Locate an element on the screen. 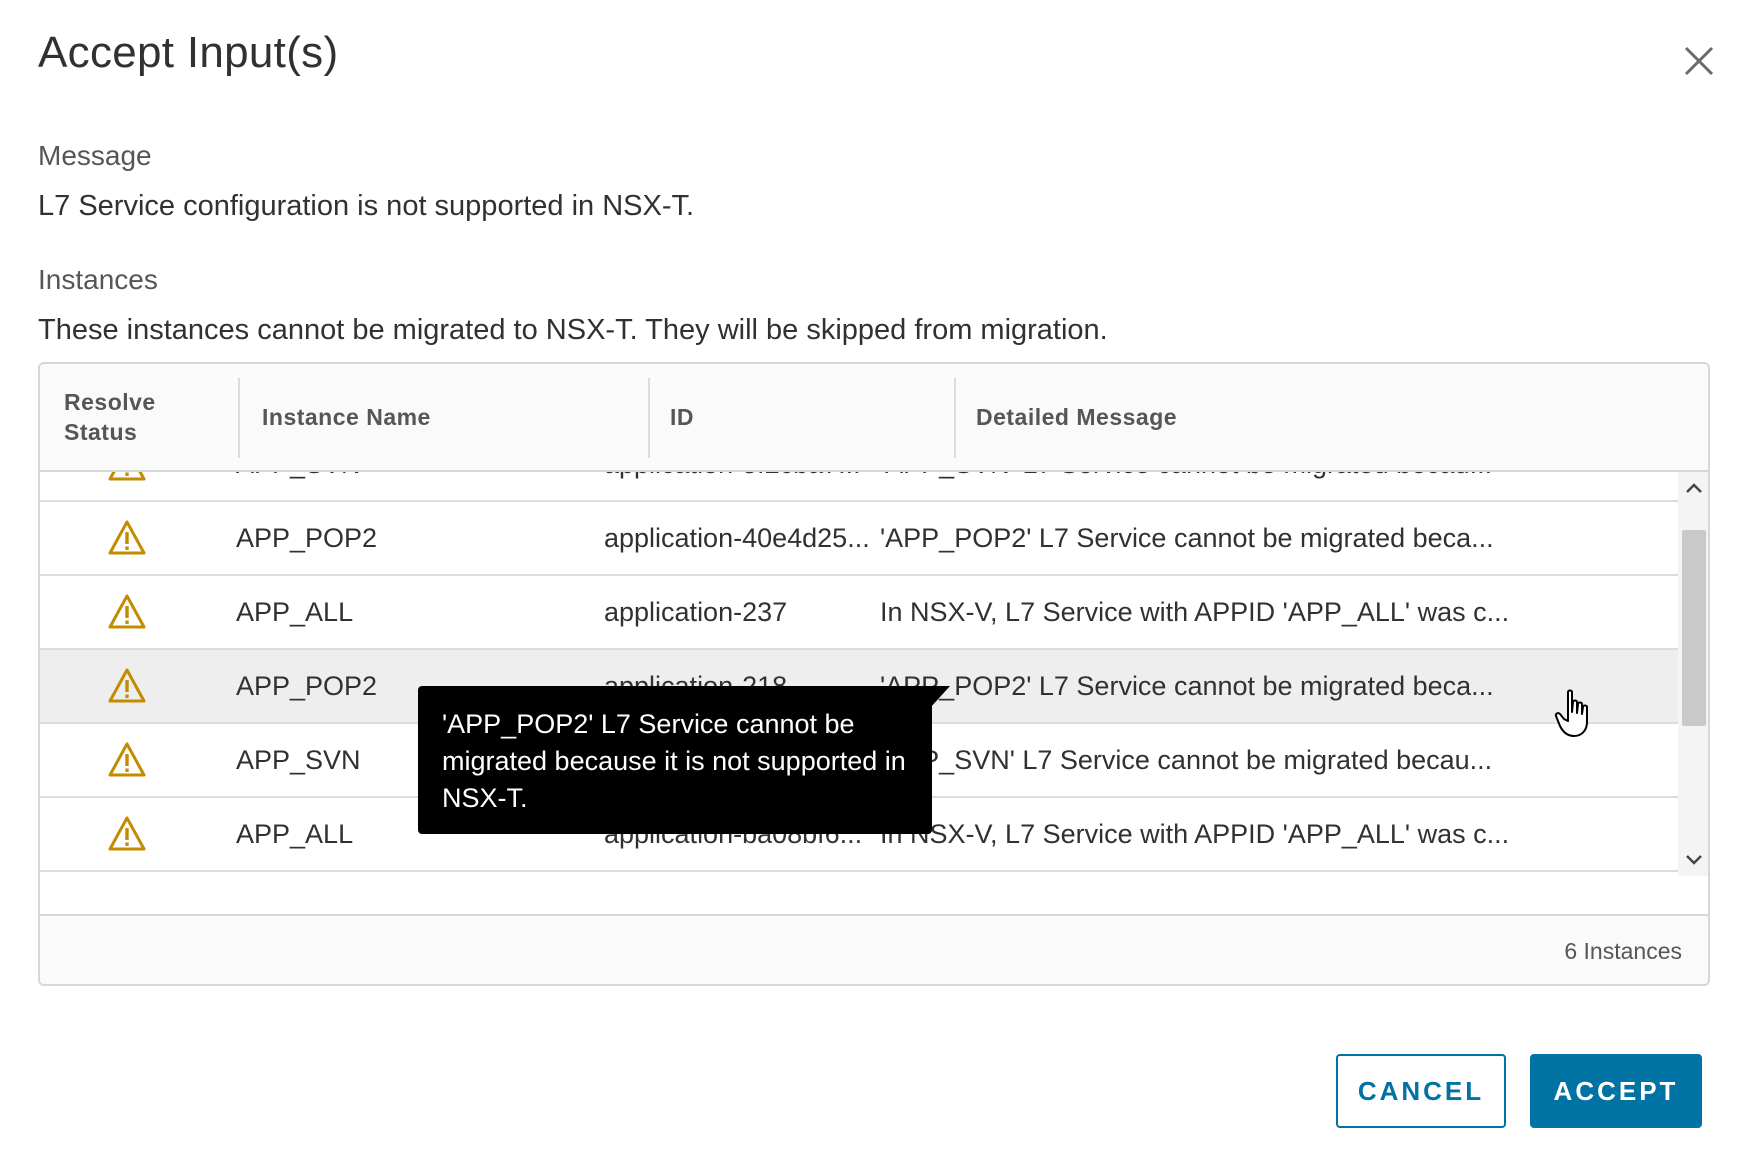 This screenshot has height=1168, width=1750. cancel-button: CANCEL is located at coordinates (1421, 1091).